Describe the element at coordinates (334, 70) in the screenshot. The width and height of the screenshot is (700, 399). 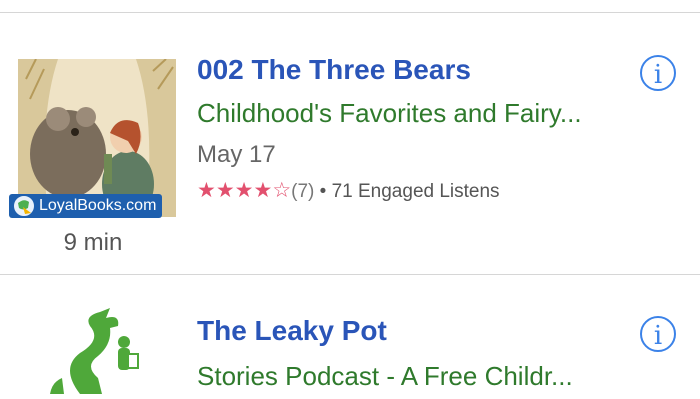
I see `episode-title: 002 The Three Bears` at that location.